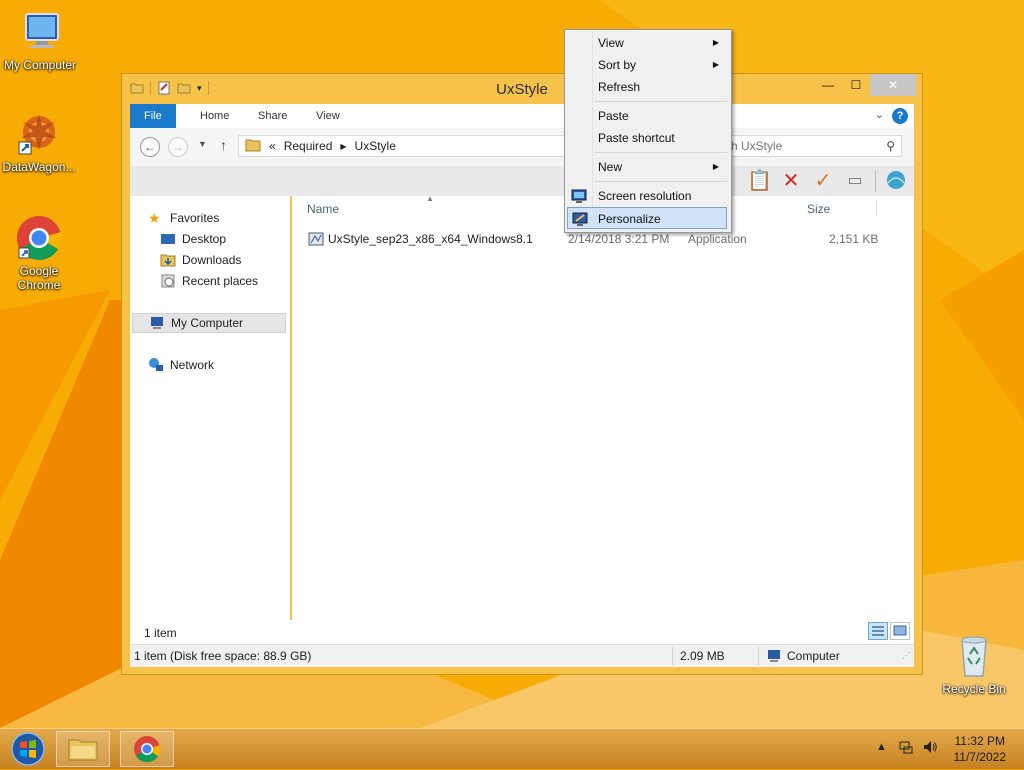 This screenshot has height=770, width=1024. Describe the element at coordinates (647, 116) in the screenshot. I see `menu-item-paste: Paste` at that location.